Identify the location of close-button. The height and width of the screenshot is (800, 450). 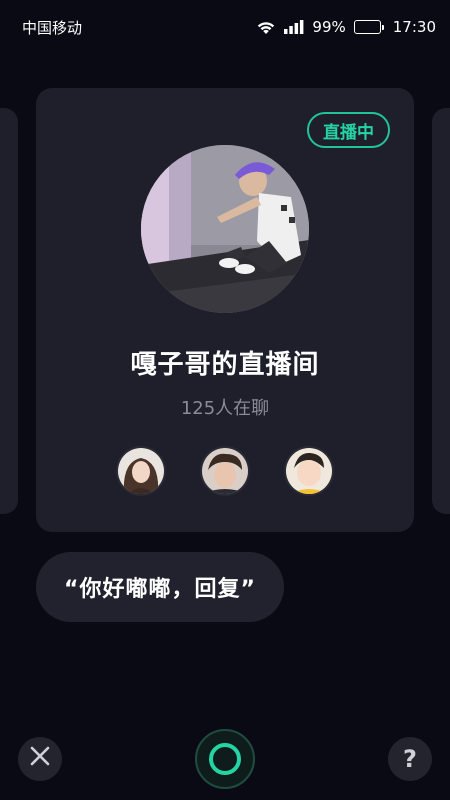
(40, 759).